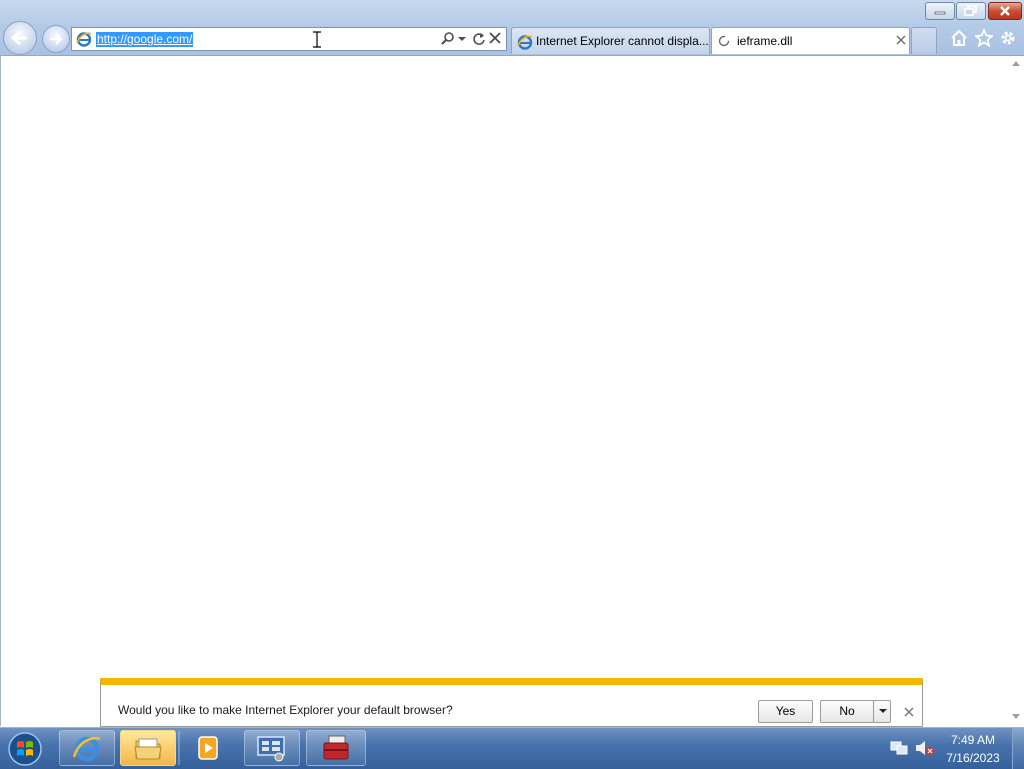 The image size is (1024, 769). What do you see at coordinates (924, 40) in the screenshot?
I see `new-tab-button` at bounding box center [924, 40].